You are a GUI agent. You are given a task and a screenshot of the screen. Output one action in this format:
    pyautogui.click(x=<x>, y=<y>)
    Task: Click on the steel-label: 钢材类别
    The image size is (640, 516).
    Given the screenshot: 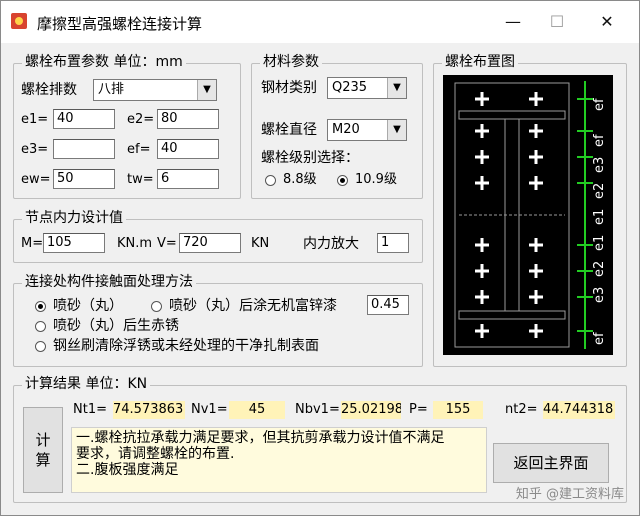 What is the action you would take?
    pyautogui.click(x=289, y=88)
    